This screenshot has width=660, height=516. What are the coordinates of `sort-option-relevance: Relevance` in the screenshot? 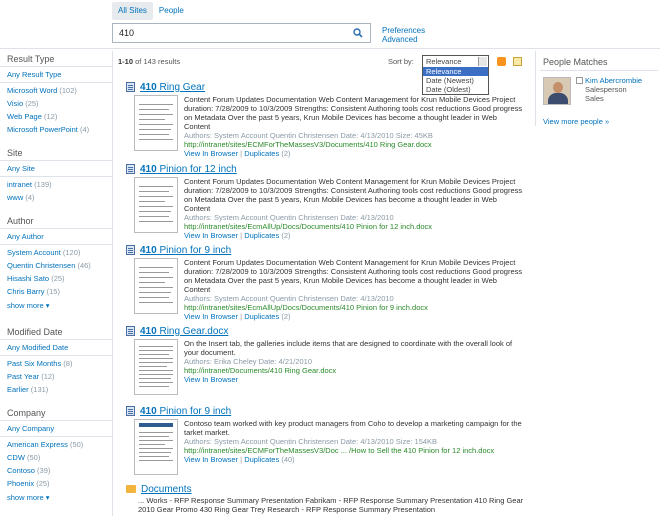 It's located at (455, 71).